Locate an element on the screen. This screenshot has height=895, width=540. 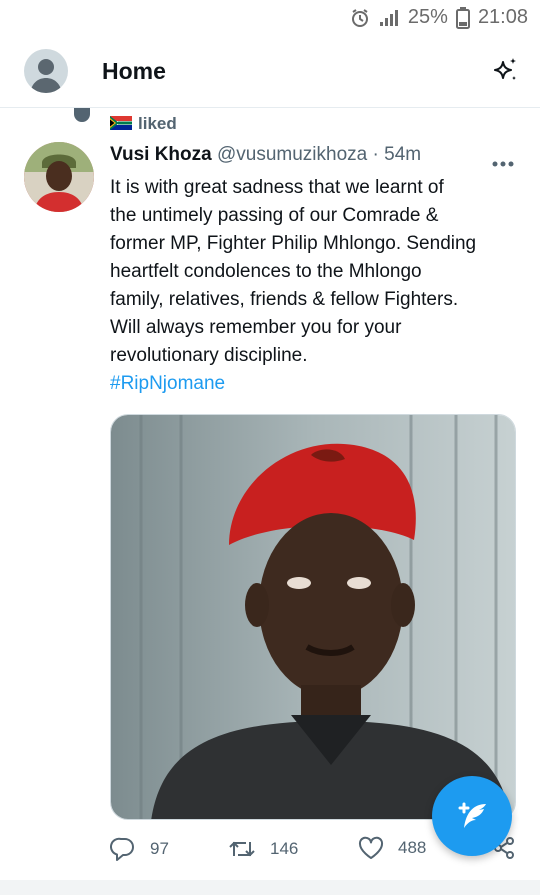
tweet-text-line: Will always remember you for your is located at coordinates (256, 327).